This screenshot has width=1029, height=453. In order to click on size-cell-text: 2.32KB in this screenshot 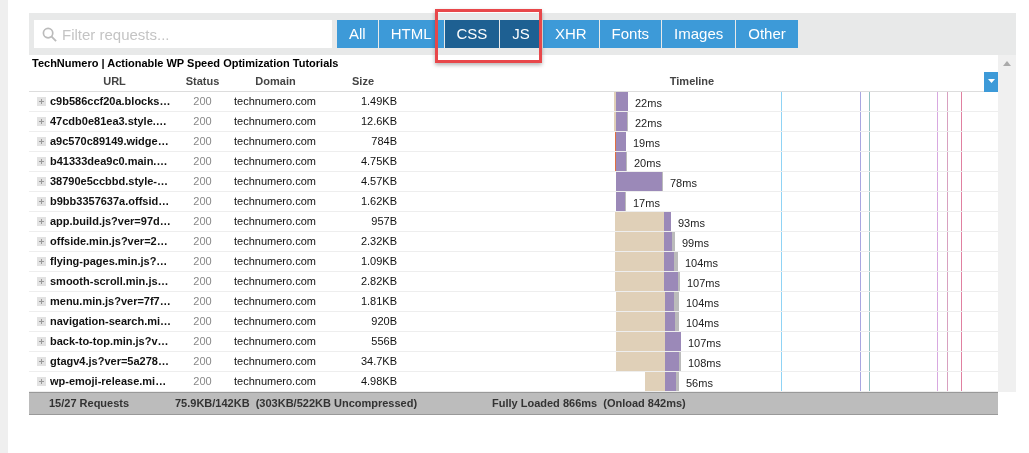, I will do `click(378, 242)`.